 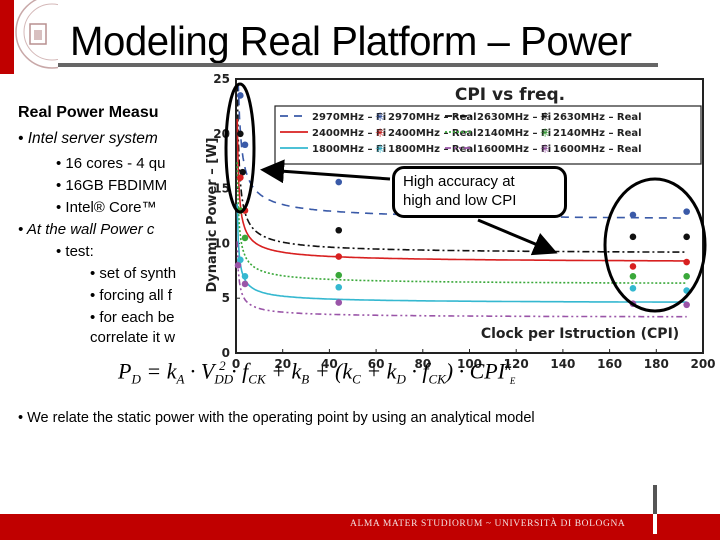 I want to click on formula-sub: D, so click(x=401, y=379).